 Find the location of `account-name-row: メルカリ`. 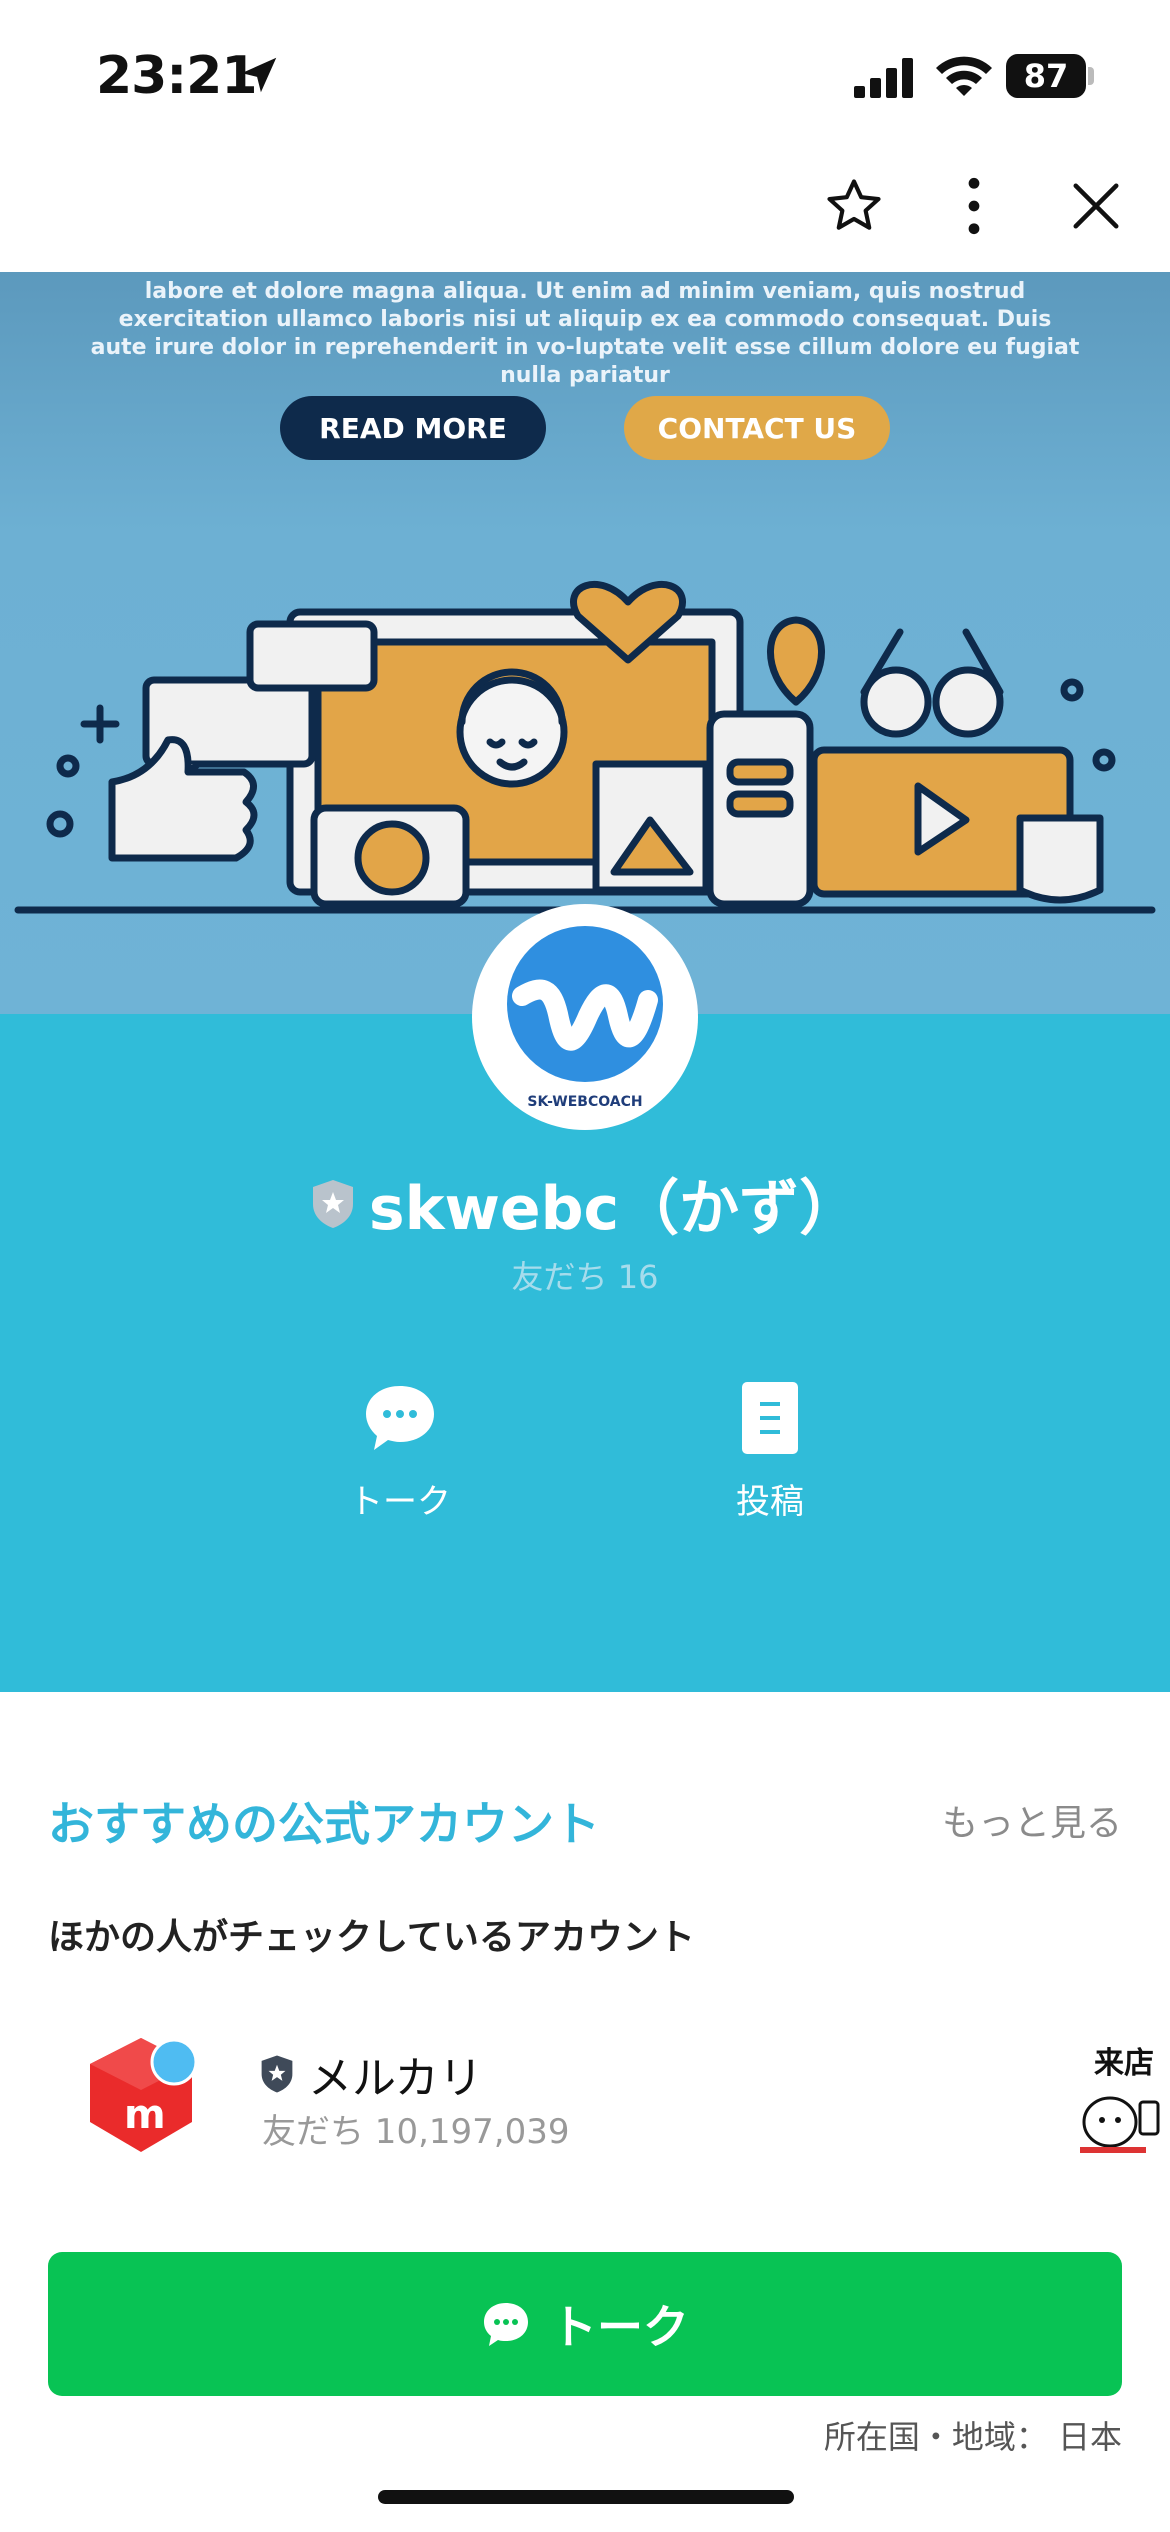

account-name-row: メルカリ is located at coordinates (371, 2074).